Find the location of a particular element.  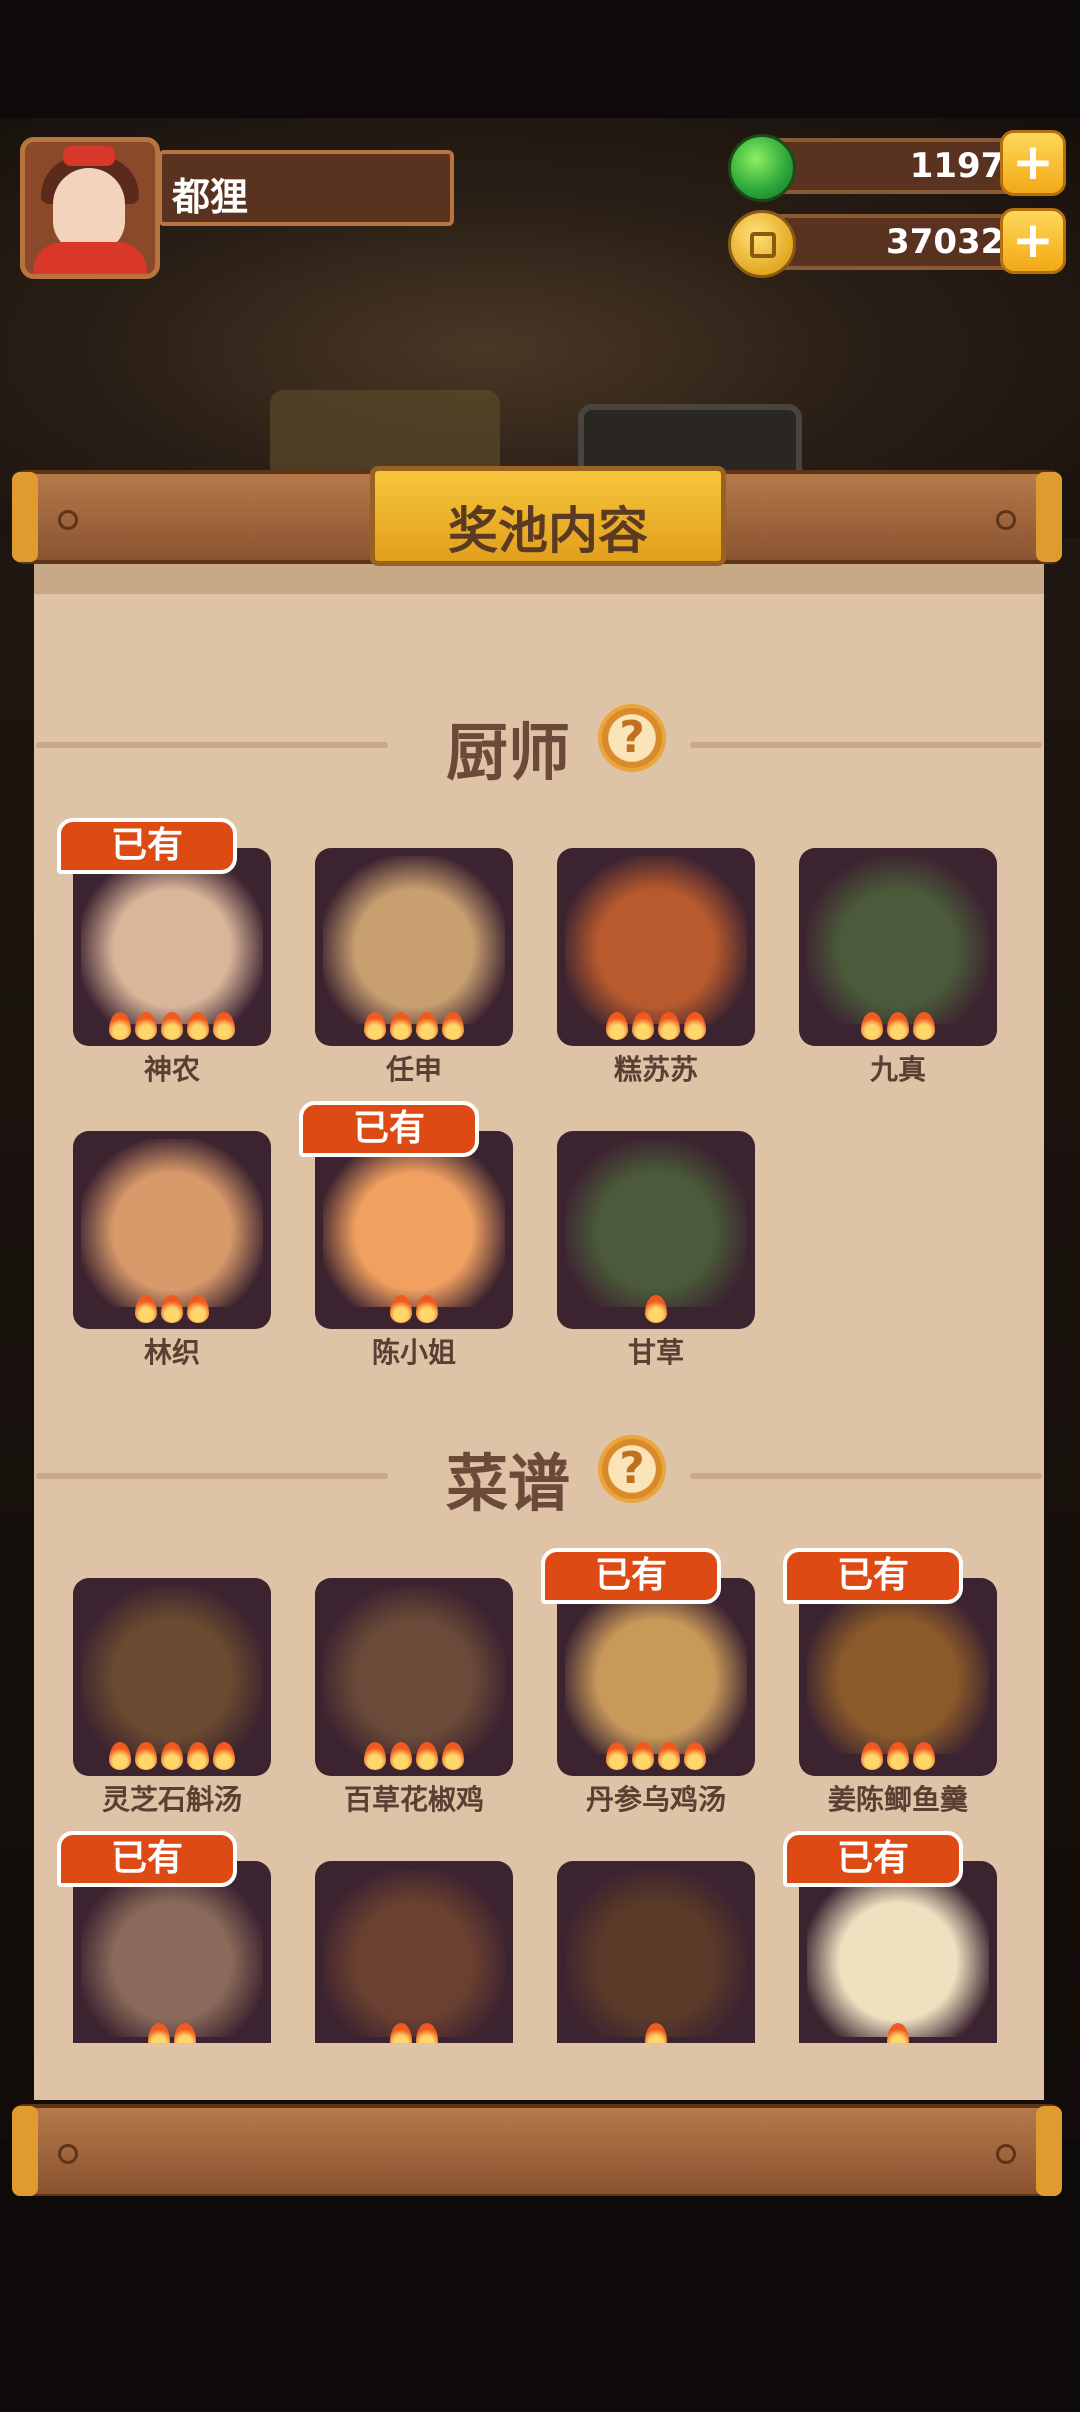

help-button-chefs: ? is located at coordinates (632, 738).